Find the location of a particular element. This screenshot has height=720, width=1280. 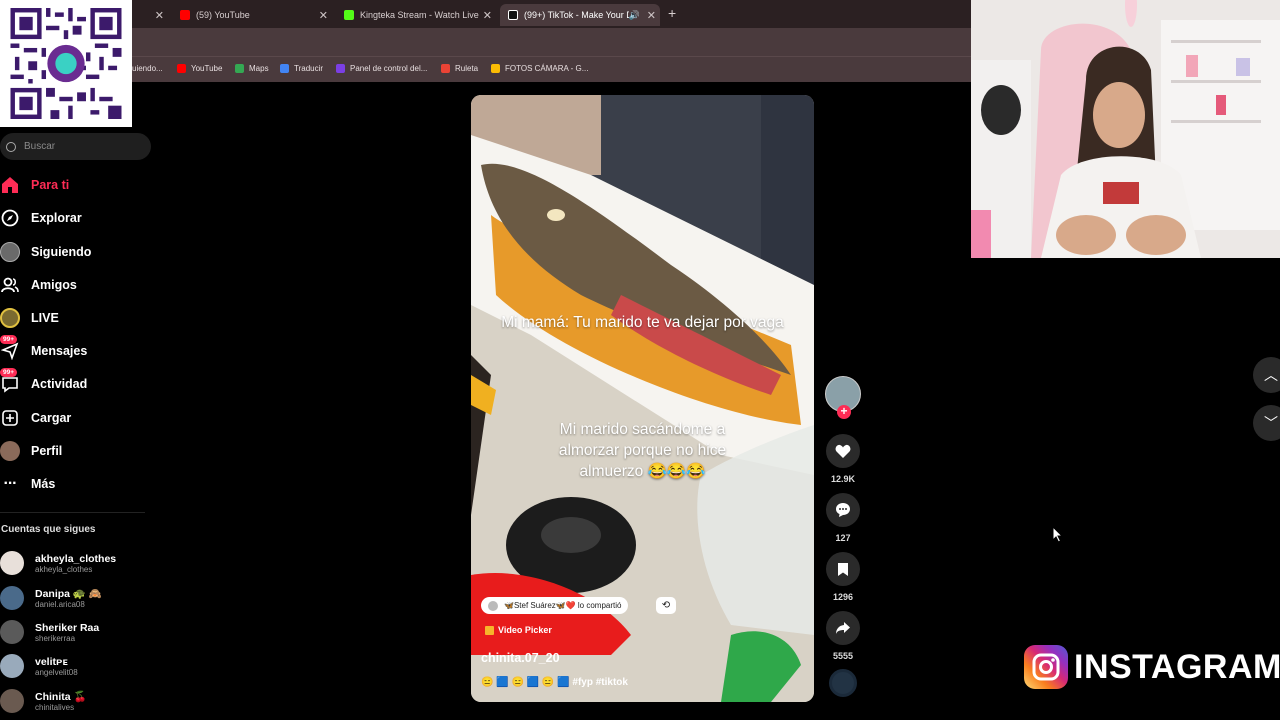

instagram-label: INSTAGRAM is located at coordinates (1177, 666).